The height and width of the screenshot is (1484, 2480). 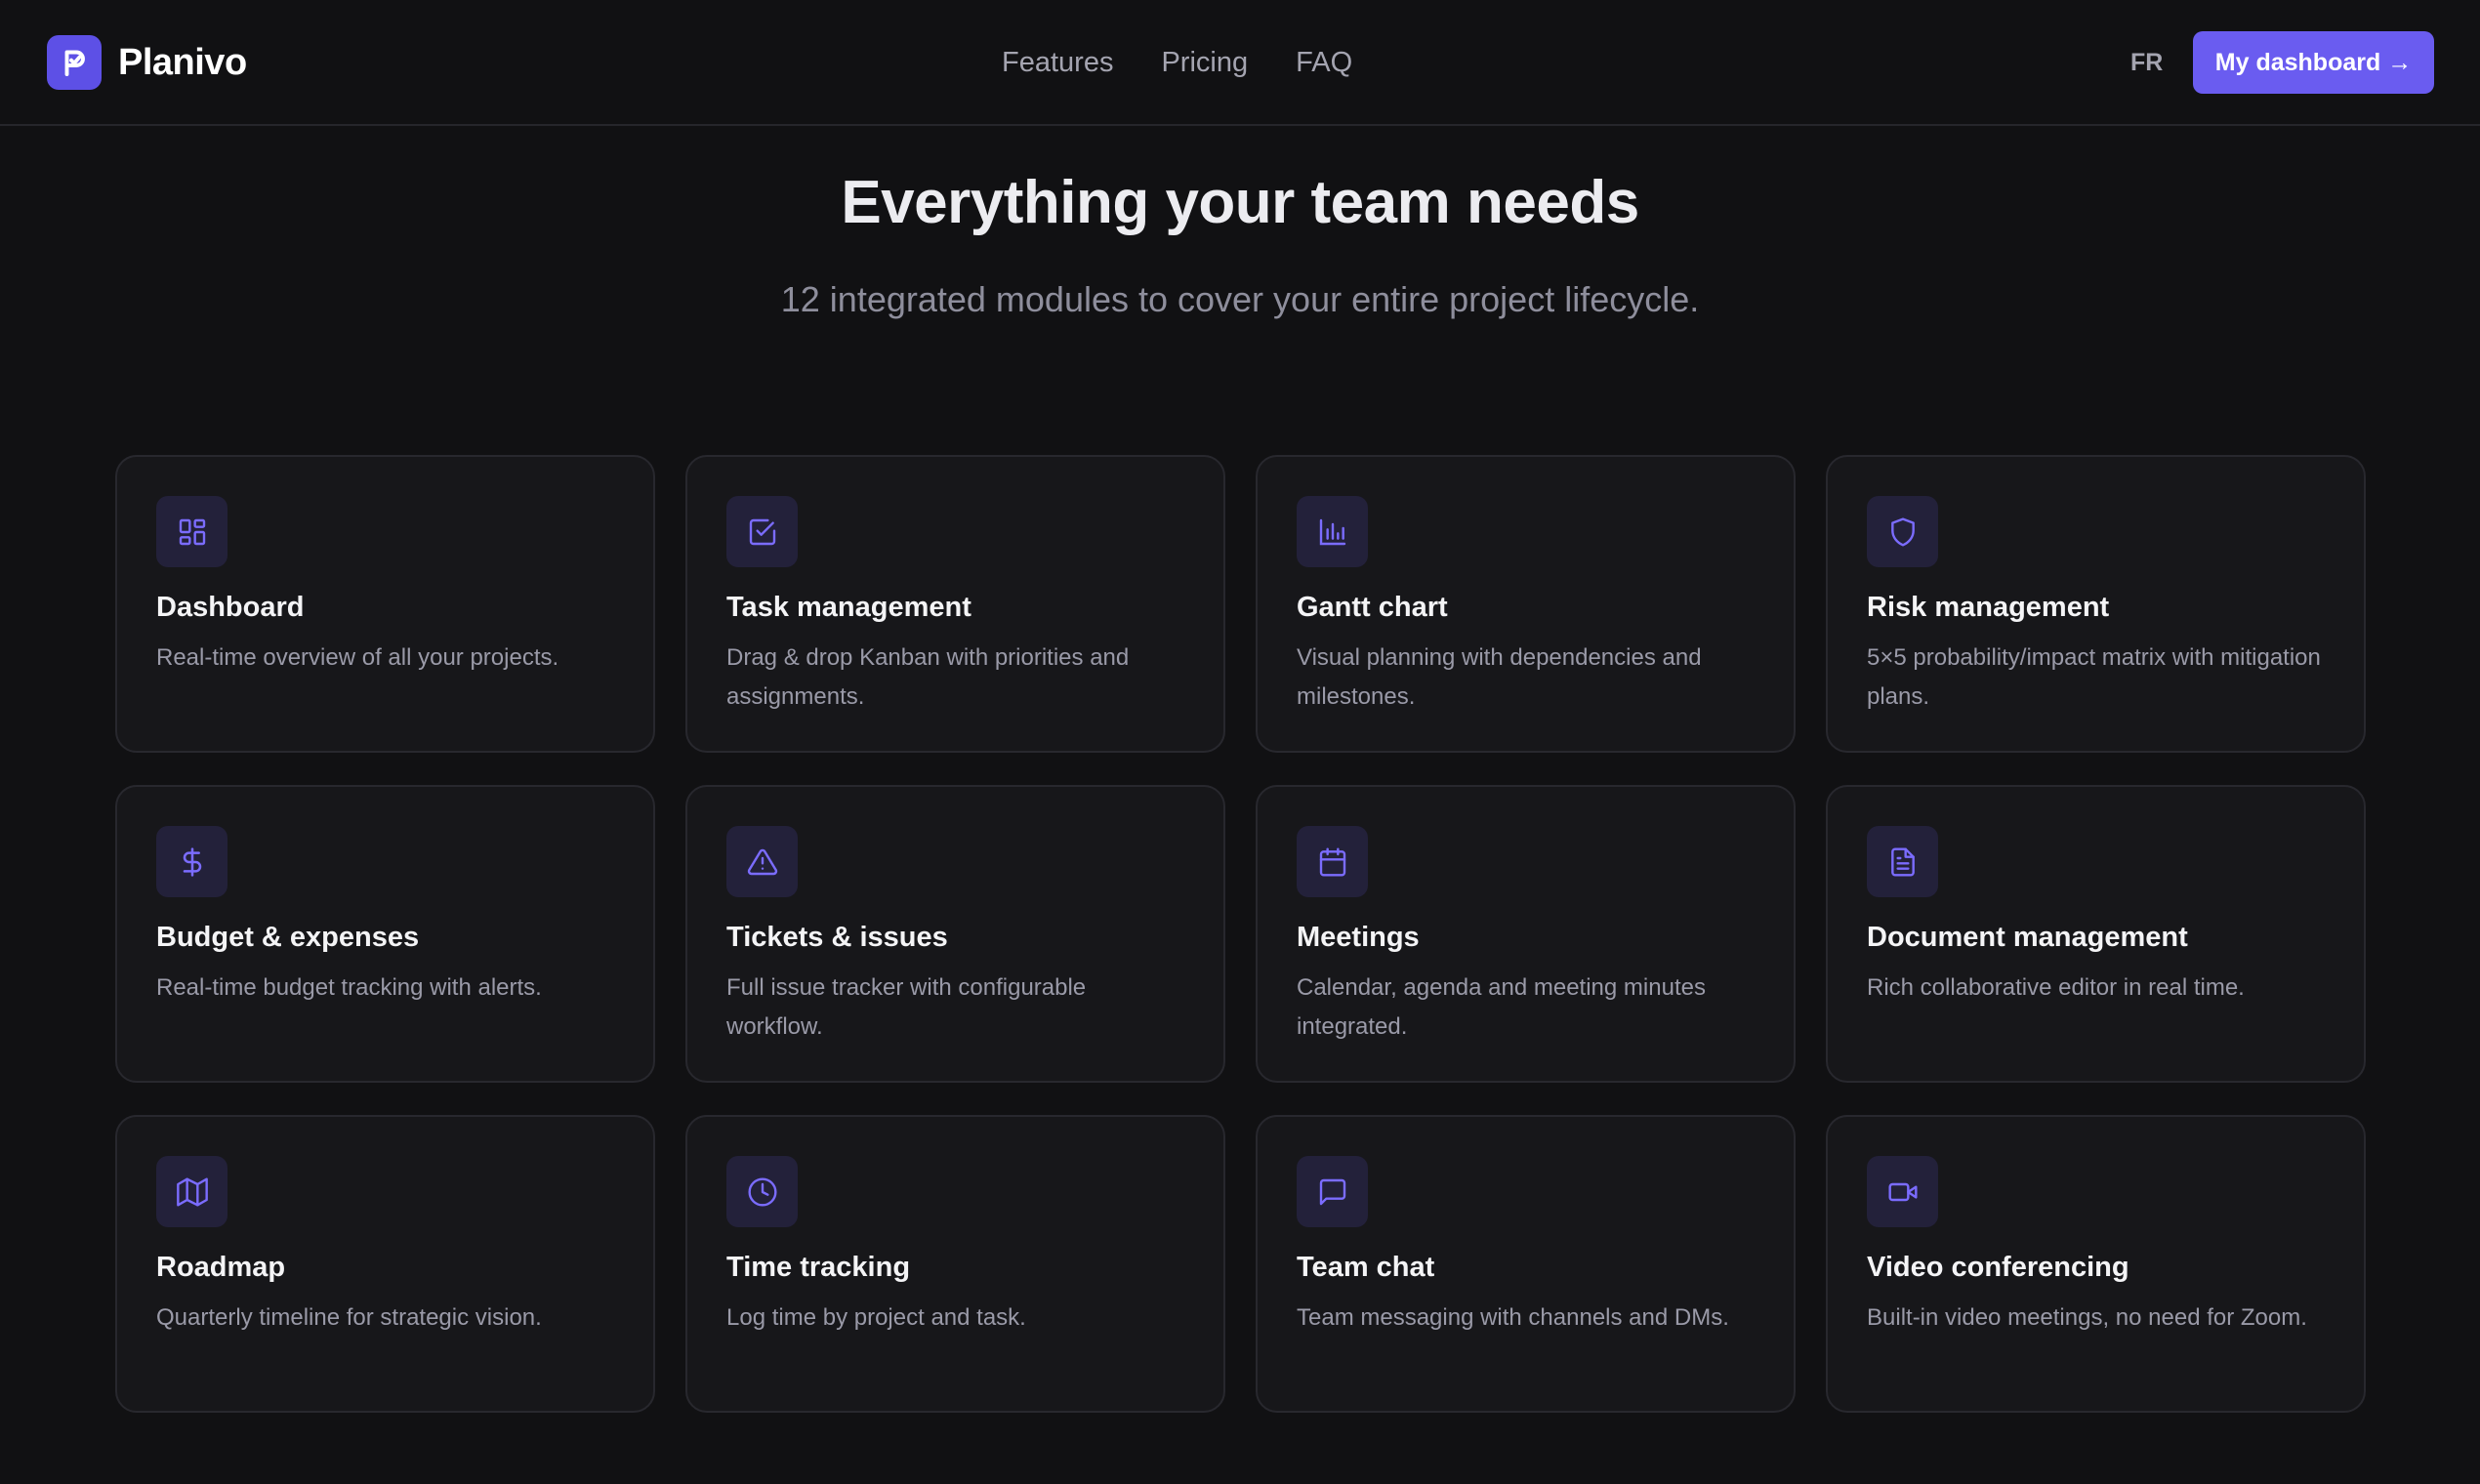 What do you see at coordinates (2147, 63) in the screenshot?
I see `language-switch: FR` at bounding box center [2147, 63].